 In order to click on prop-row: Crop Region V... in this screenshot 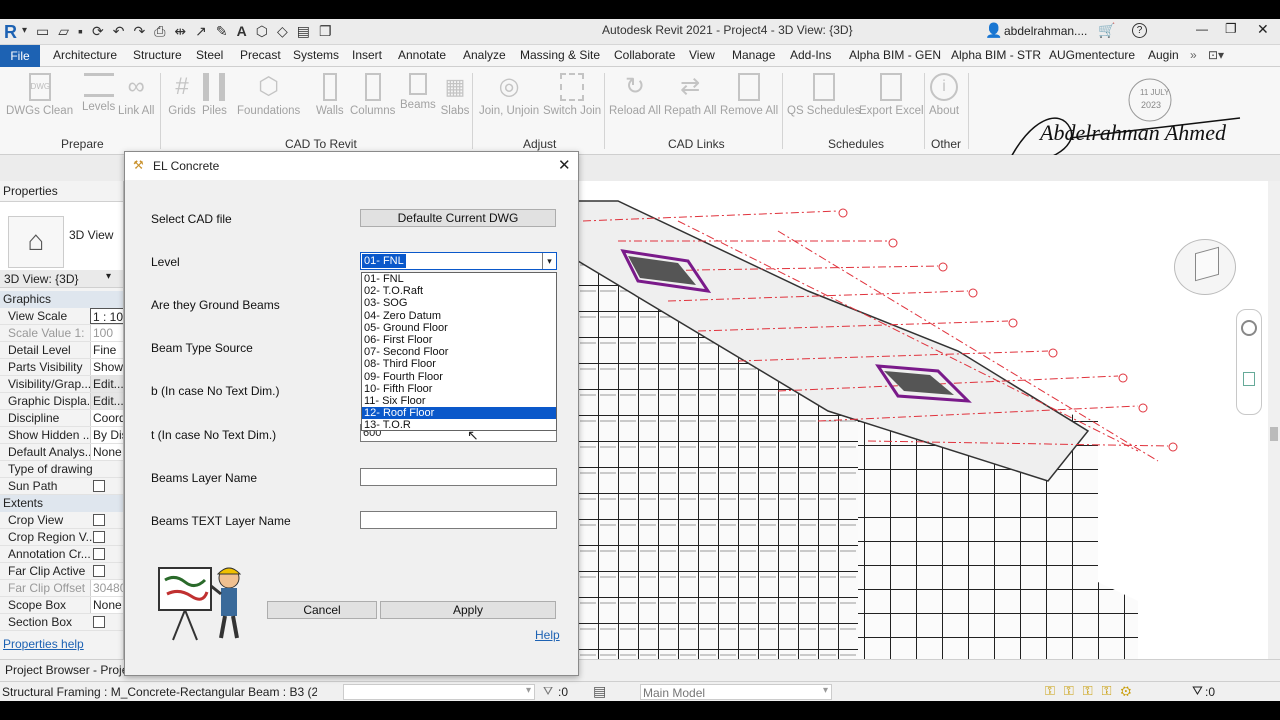, I will do `click(61, 537)`.